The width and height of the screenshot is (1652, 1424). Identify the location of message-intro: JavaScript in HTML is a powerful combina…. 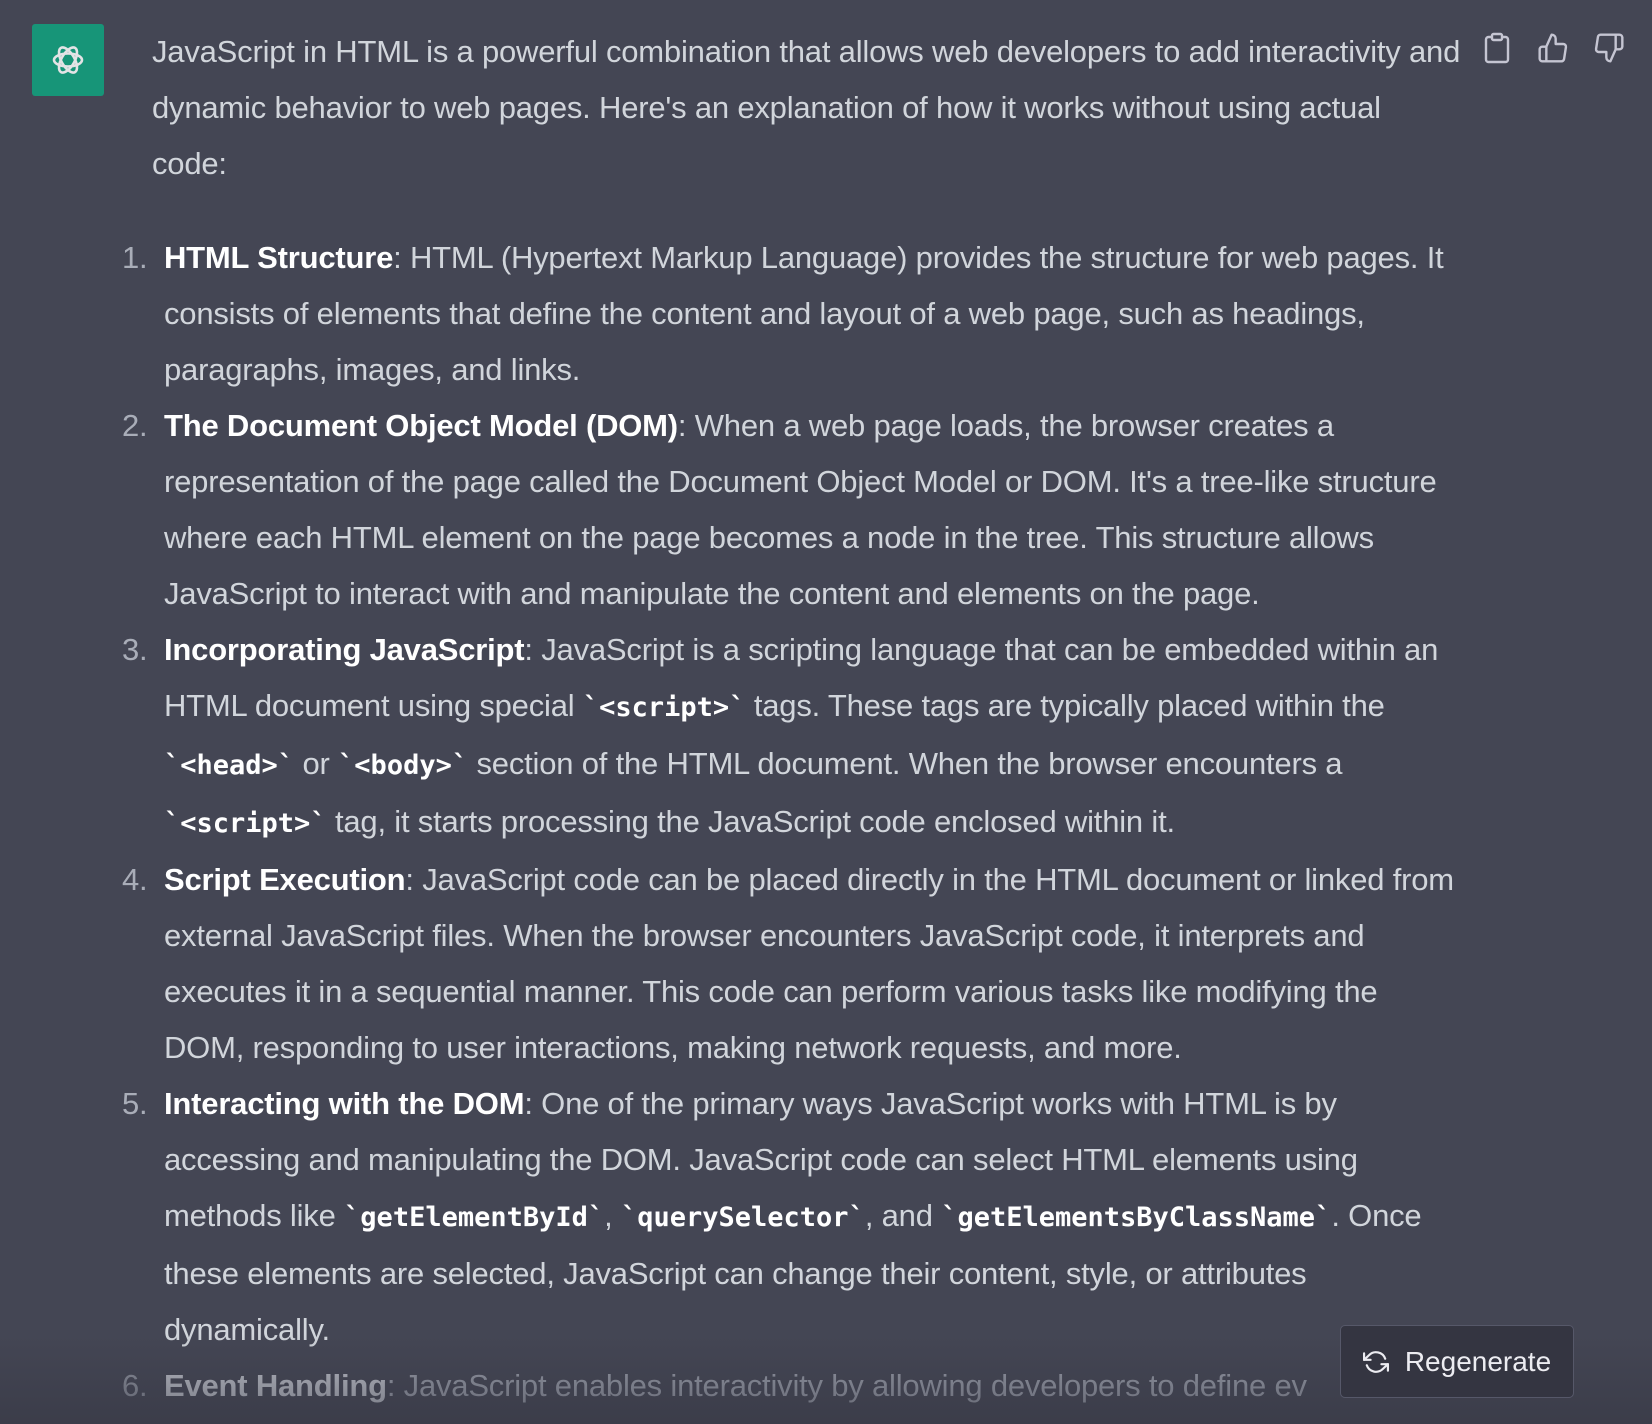
(806, 107).